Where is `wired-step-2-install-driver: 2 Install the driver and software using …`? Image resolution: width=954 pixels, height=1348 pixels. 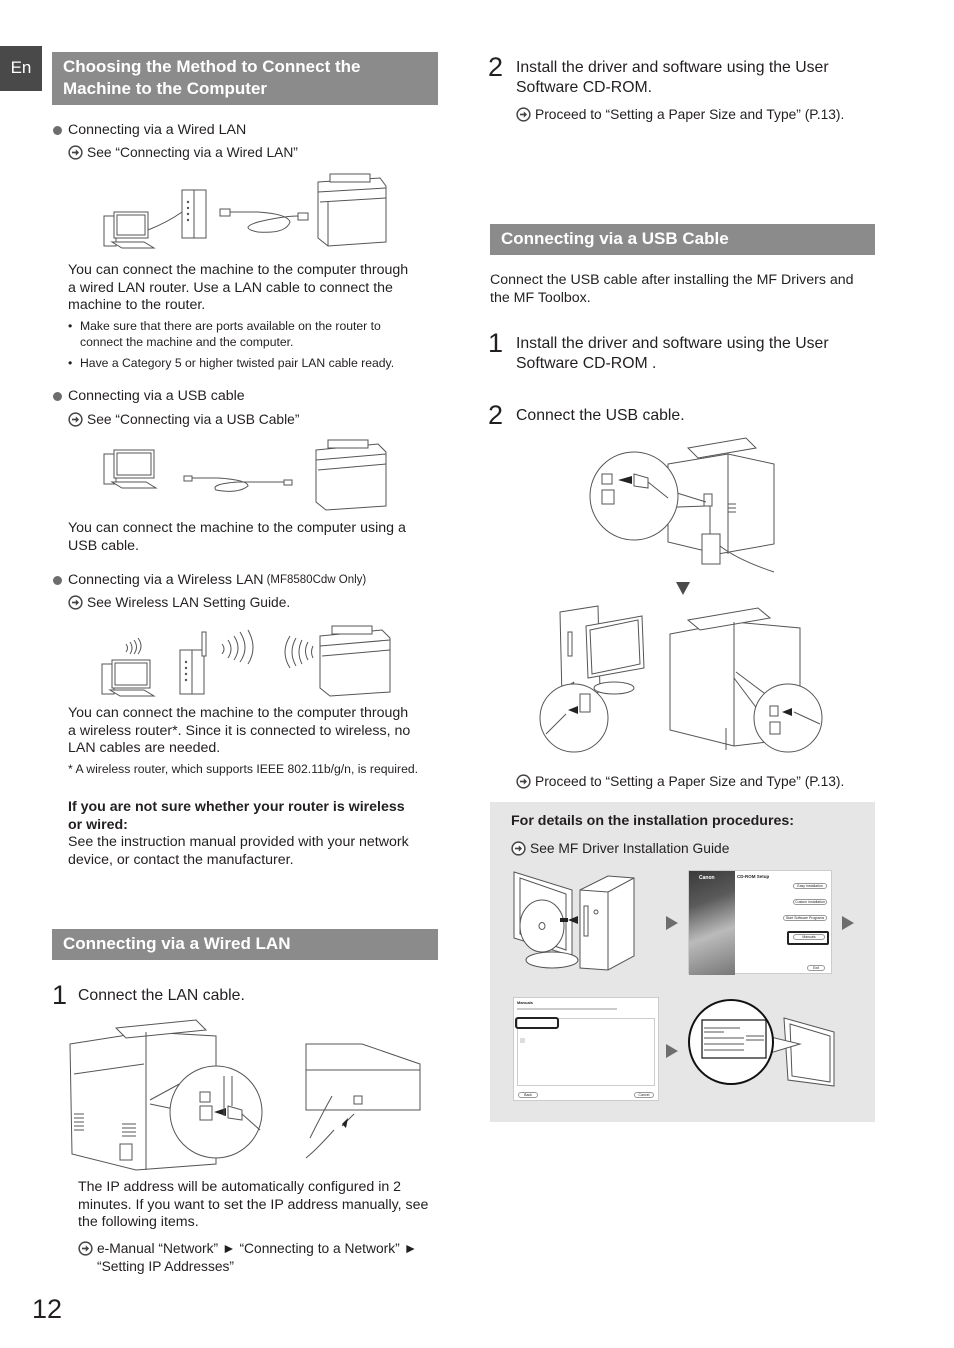
wired-step-2-install-driver: 2 Install the driver and software using … is located at coordinates (658, 76).